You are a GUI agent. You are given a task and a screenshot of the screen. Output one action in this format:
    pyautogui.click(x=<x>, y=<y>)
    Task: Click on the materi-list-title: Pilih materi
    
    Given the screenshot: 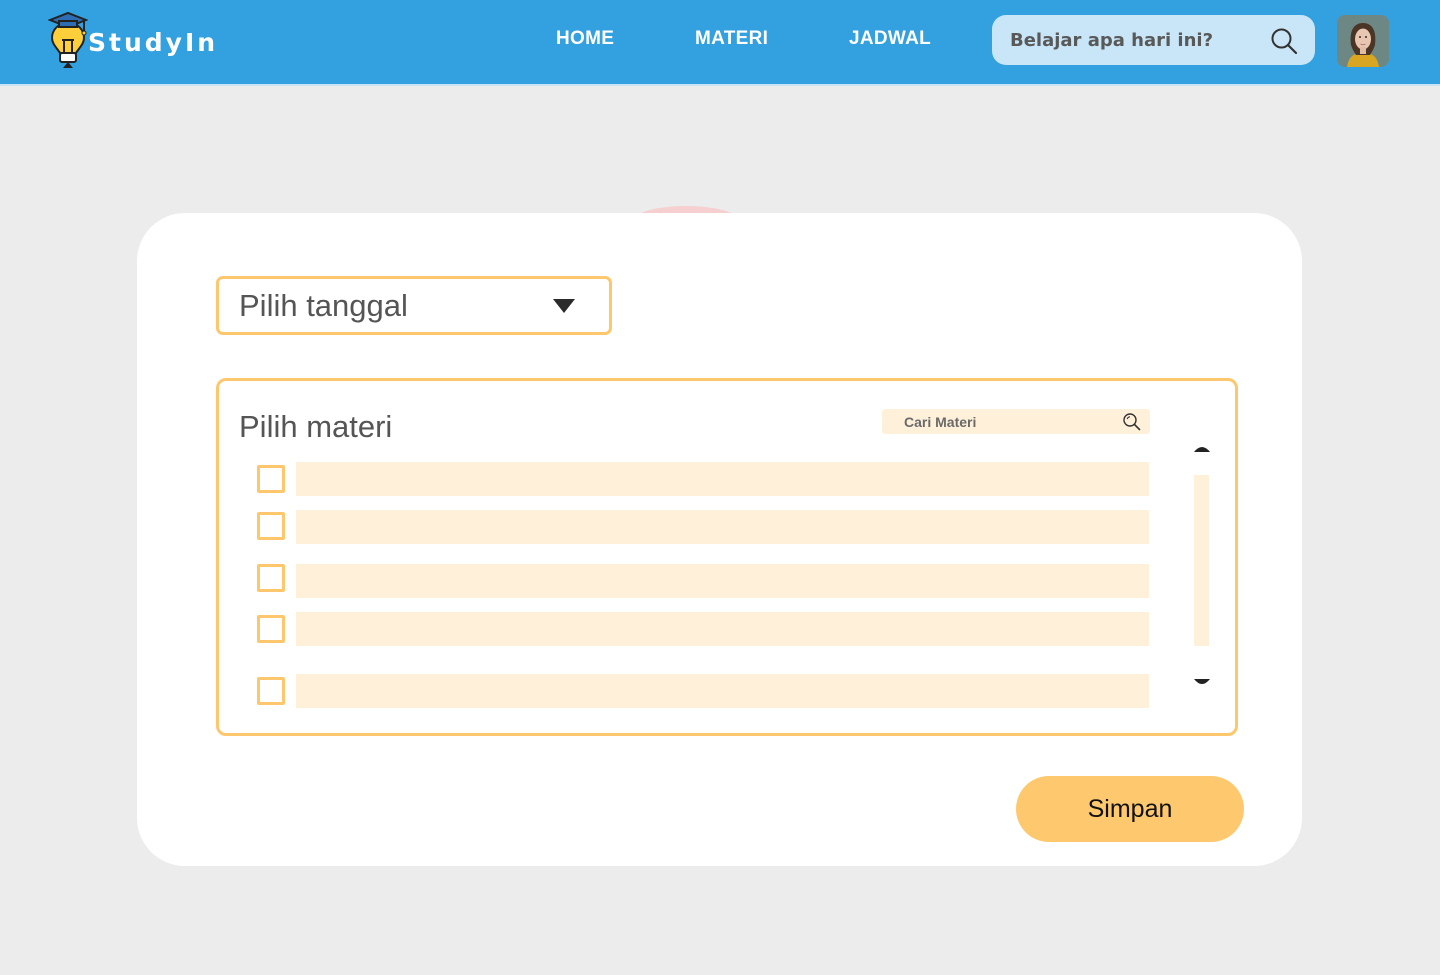 What is the action you would take?
    pyautogui.click(x=316, y=426)
    